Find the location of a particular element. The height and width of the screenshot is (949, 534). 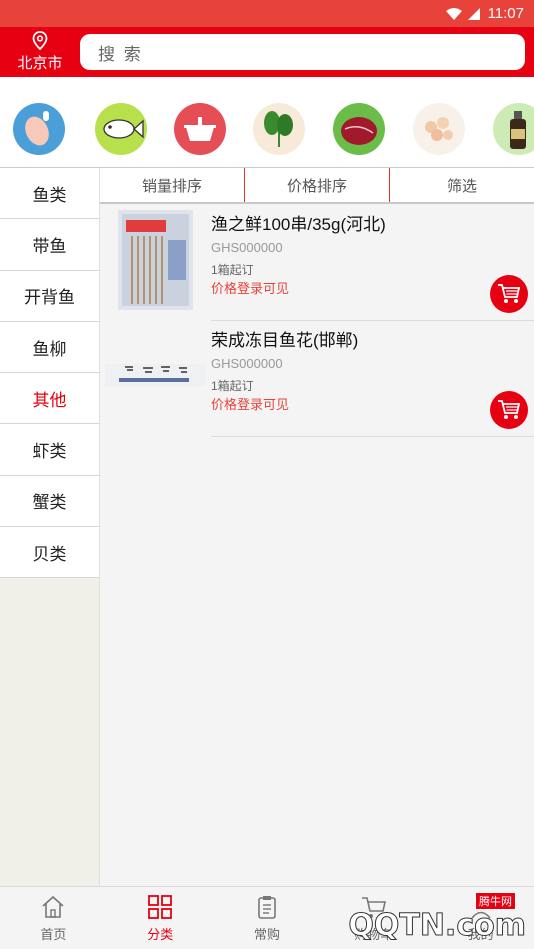

category-sidebar: 鱼类 带鱼 开背鱼 鱼柳 其他 虾类 蟹类 贝类 is located at coordinates (50, 527).